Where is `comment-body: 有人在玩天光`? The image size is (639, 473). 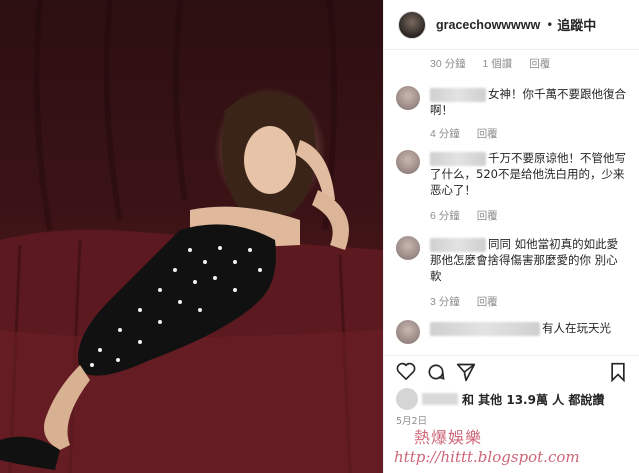
comment-body: 有人在玩天光 is located at coordinates (528, 328).